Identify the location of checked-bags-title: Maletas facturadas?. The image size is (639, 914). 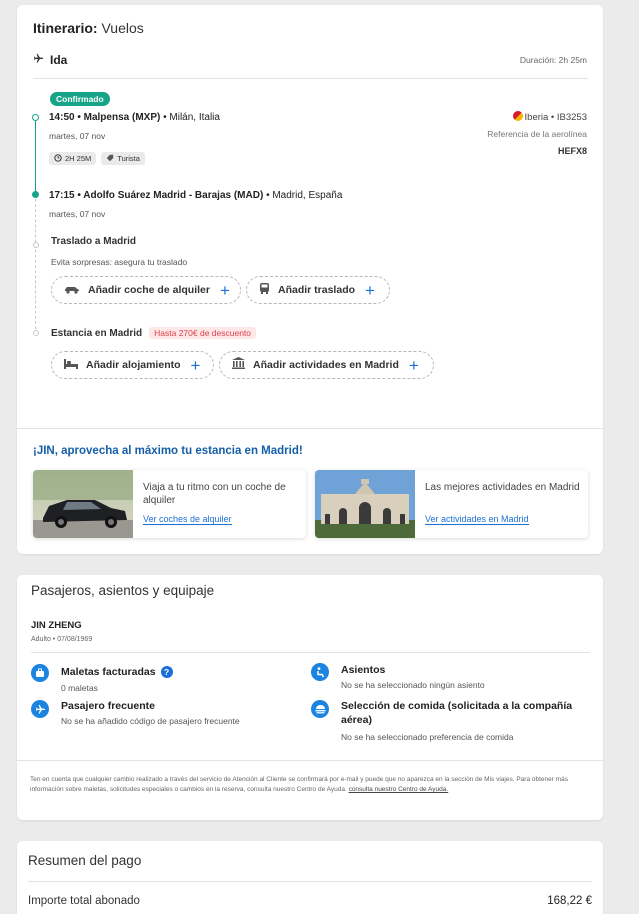
(117, 672).